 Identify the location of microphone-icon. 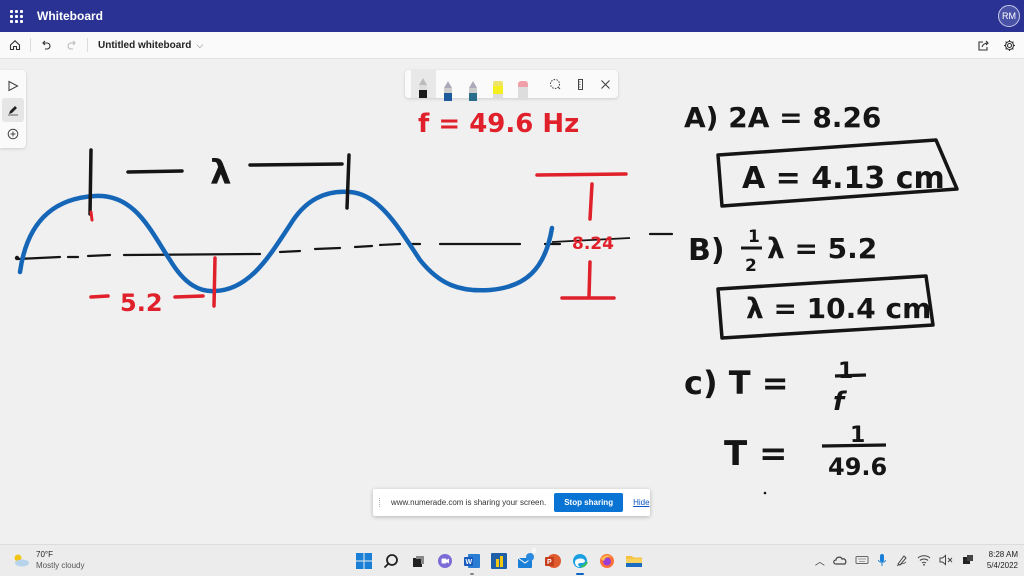
(882, 560).